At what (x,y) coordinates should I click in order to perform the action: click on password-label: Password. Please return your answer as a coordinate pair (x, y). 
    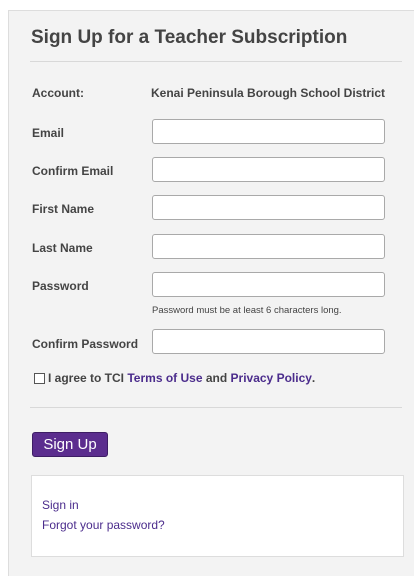
    Looking at the image, I should click on (60, 286).